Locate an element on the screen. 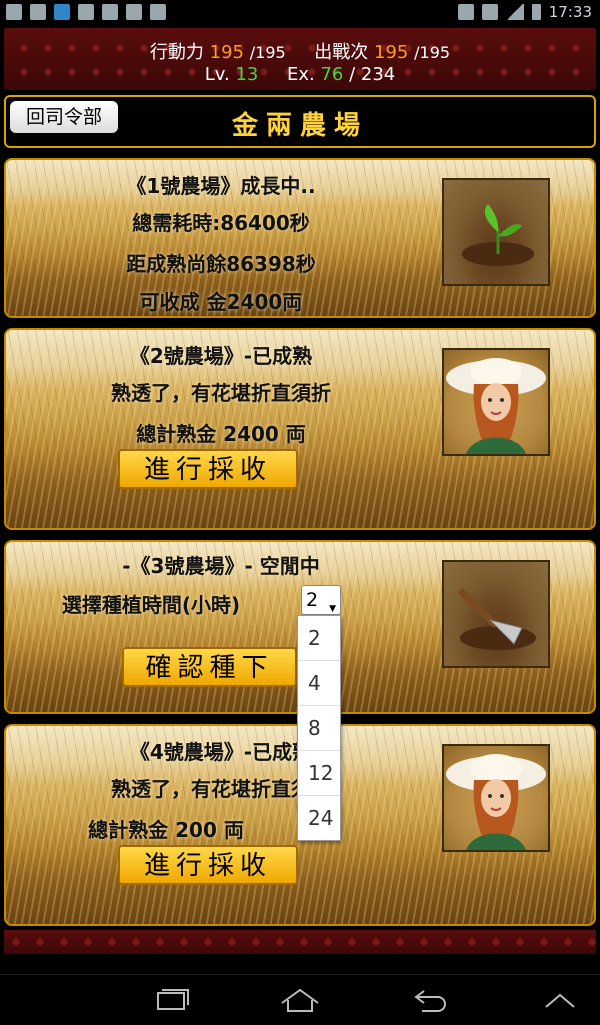 This screenshot has width=600, height=1025. ex-max: / 234 is located at coordinates (372, 74).